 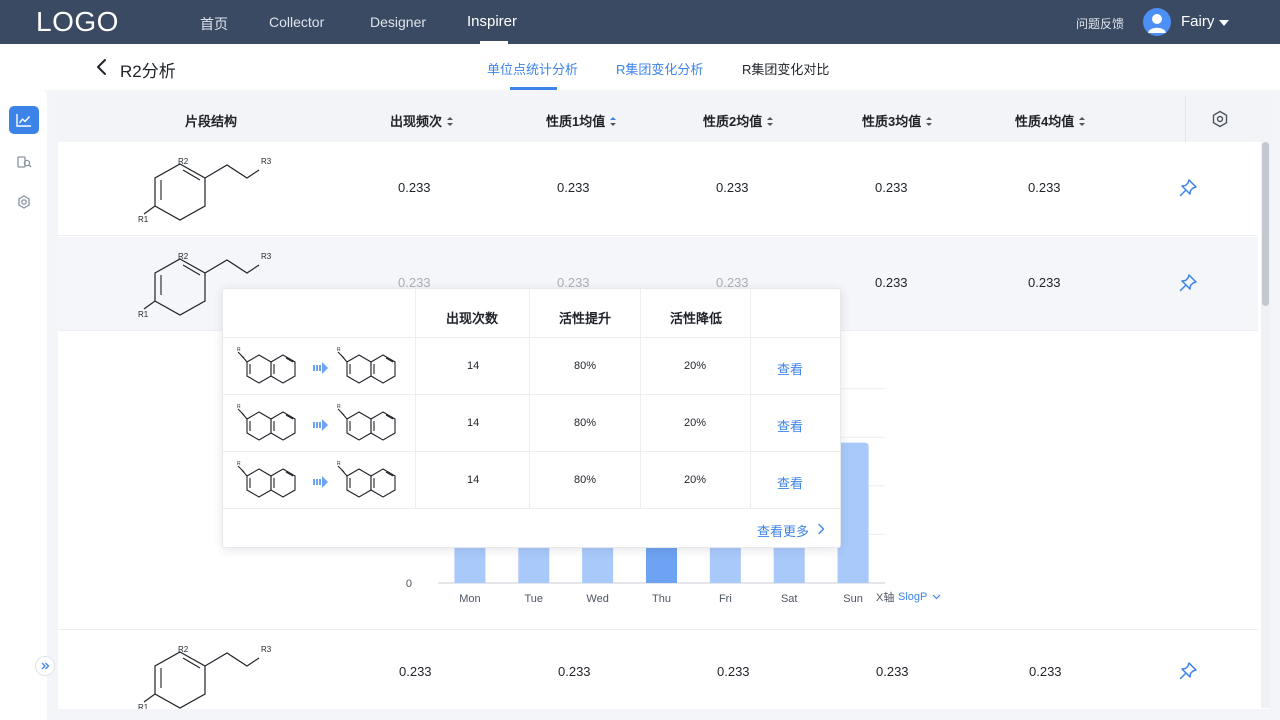 I want to click on expand-sidebar-button, so click(x=45, y=666).